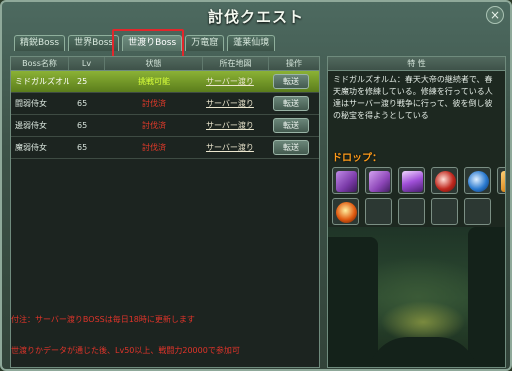 The height and width of the screenshot is (371, 512). What do you see at coordinates (31, 125) in the screenshot?
I see `boss-name: 邊弱侍女` at bounding box center [31, 125].